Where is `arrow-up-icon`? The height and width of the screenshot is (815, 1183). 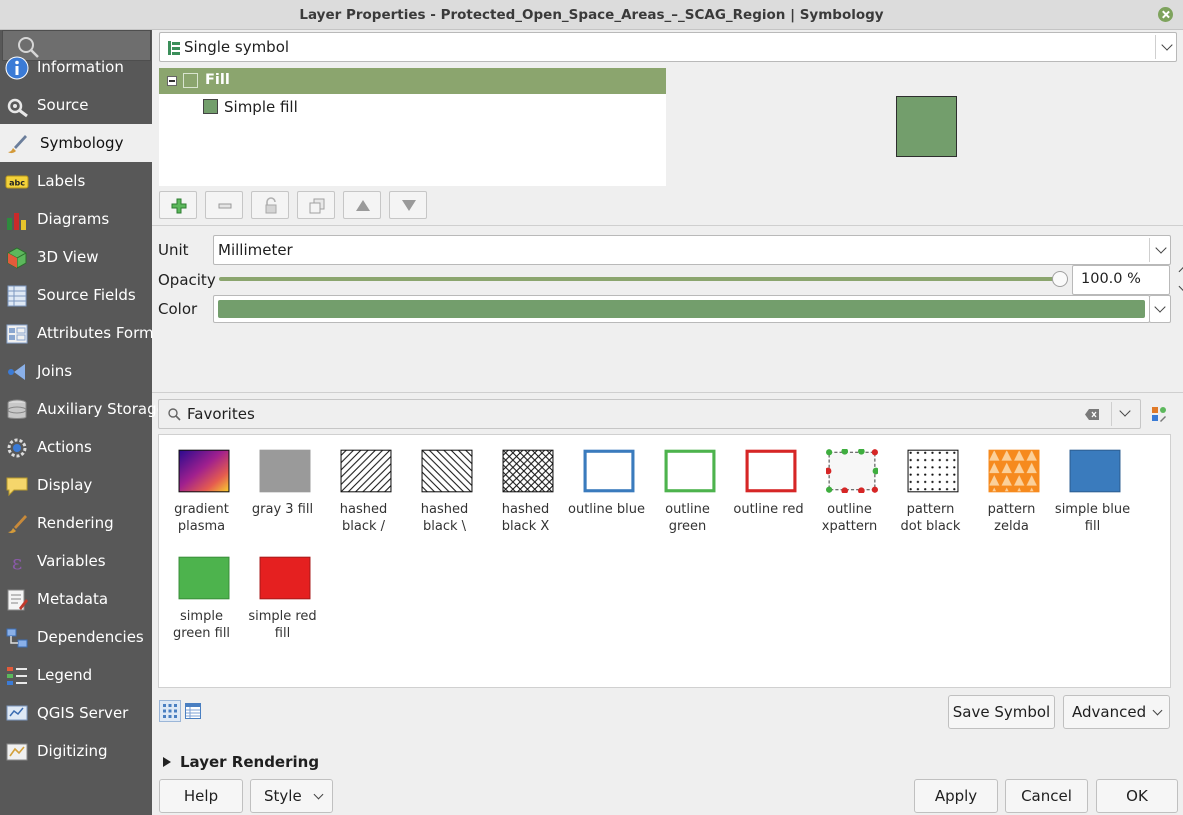
arrow-up-icon is located at coordinates (363, 205).